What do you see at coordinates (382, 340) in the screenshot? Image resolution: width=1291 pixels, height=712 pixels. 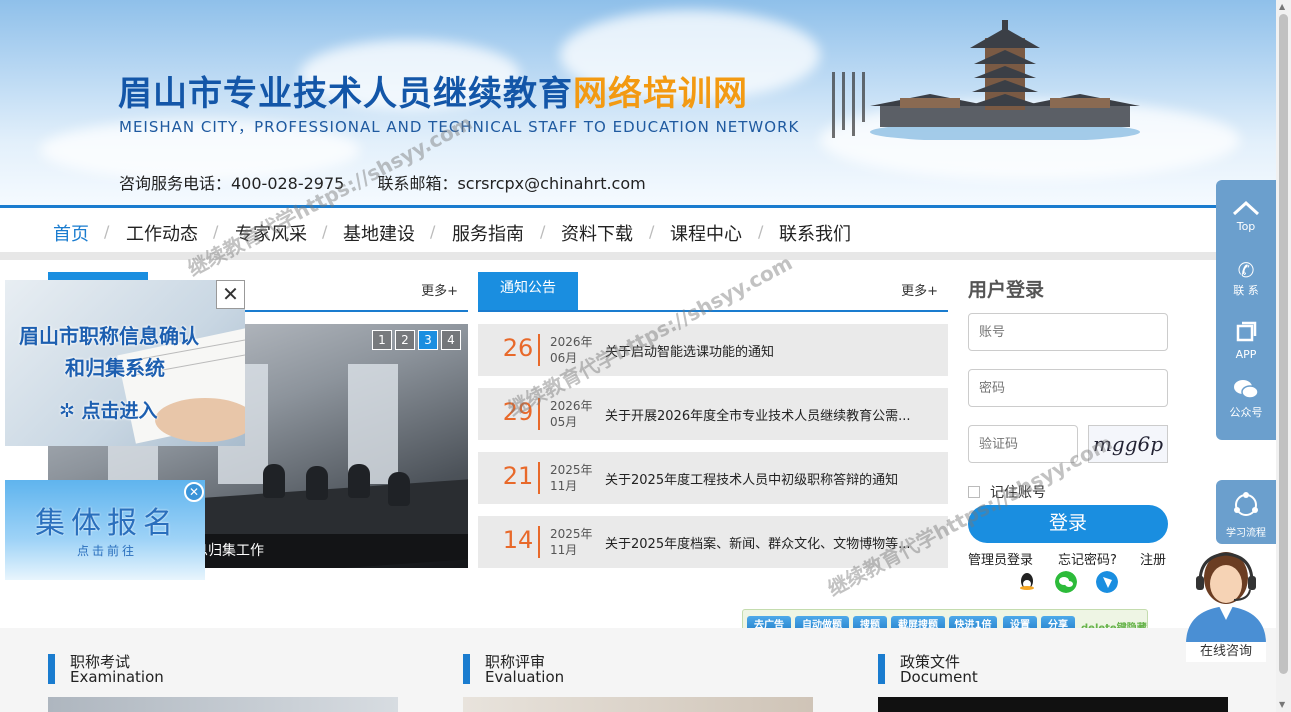 I see `slide-page-1: 1` at bounding box center [382, 340].